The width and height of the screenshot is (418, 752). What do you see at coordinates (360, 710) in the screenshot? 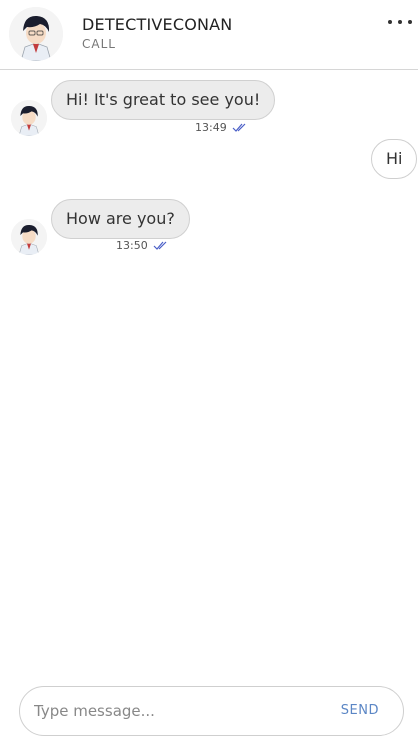
I see `send-button: SEND` at bounding box center [360, 710].